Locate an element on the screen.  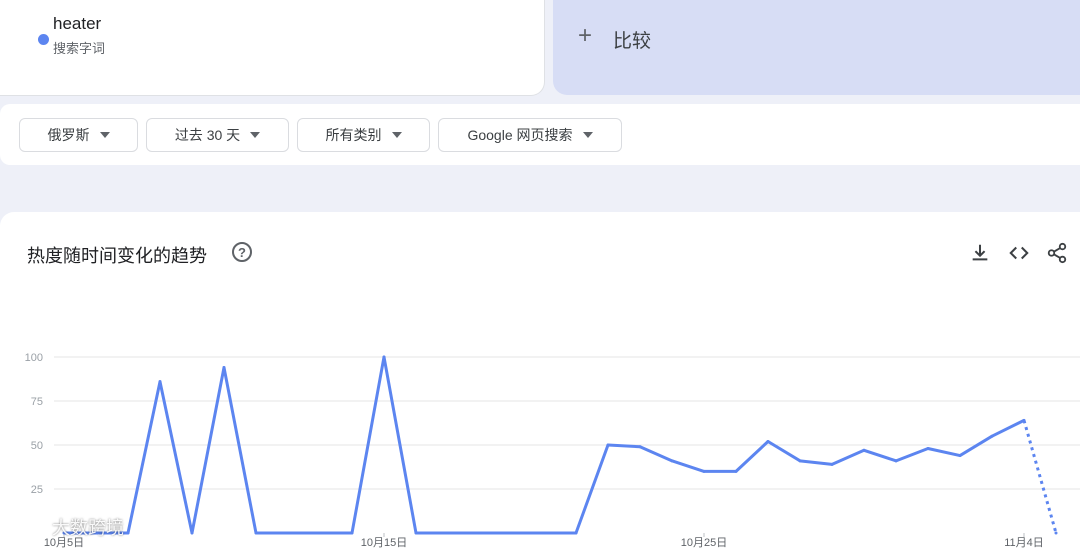
y-tick-label: 75 is located at coordinates (37, 402).